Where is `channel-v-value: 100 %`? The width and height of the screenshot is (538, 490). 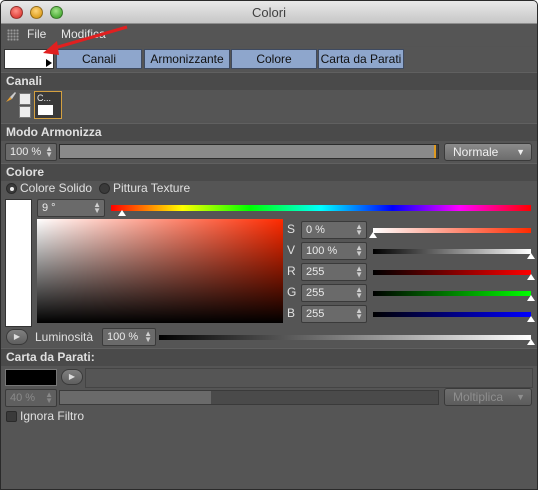 channel-v-value: 100 % is located at coordinates (322, 251).